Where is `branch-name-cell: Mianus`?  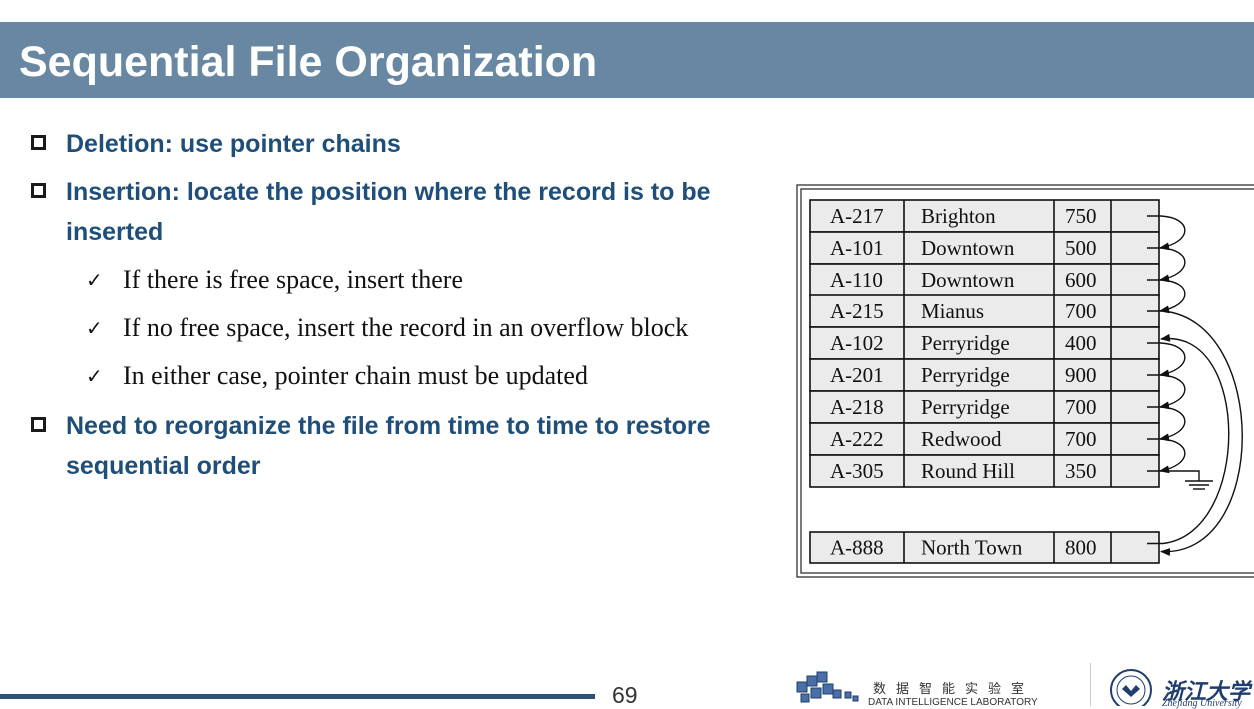 branch-name-cell: Mianus is located at coordinates (952, 311).